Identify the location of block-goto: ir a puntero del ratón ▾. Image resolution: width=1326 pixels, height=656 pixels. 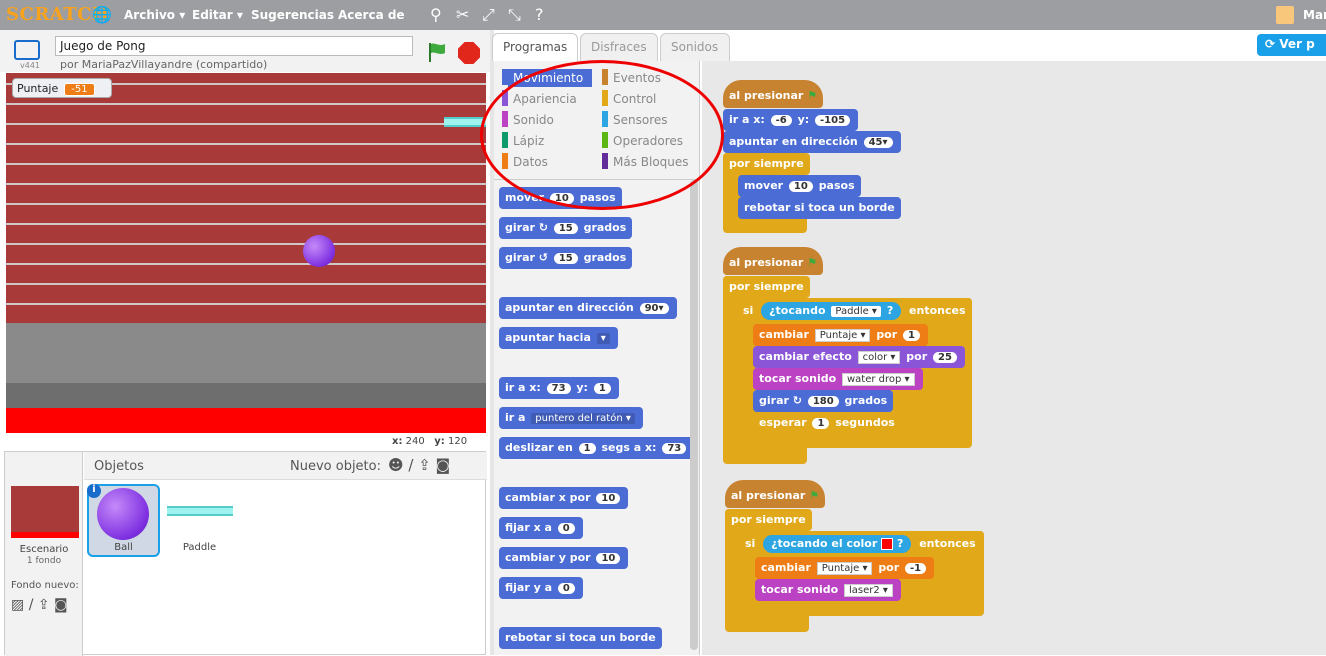
(571, 418).